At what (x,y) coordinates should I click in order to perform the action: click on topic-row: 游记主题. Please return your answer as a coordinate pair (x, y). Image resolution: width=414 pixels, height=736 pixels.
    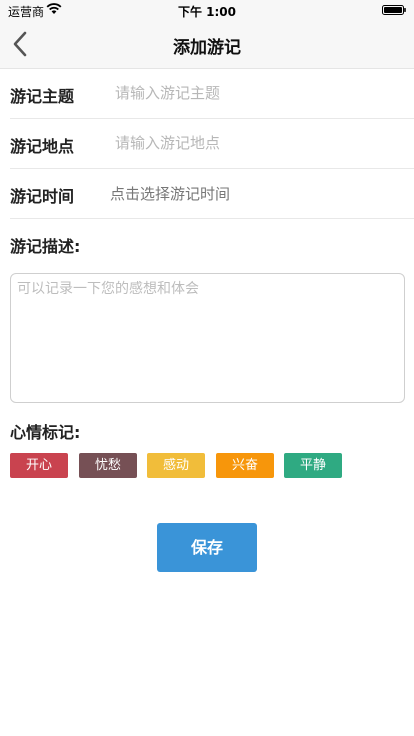
    Looking at the image, I should click on (212, 94).